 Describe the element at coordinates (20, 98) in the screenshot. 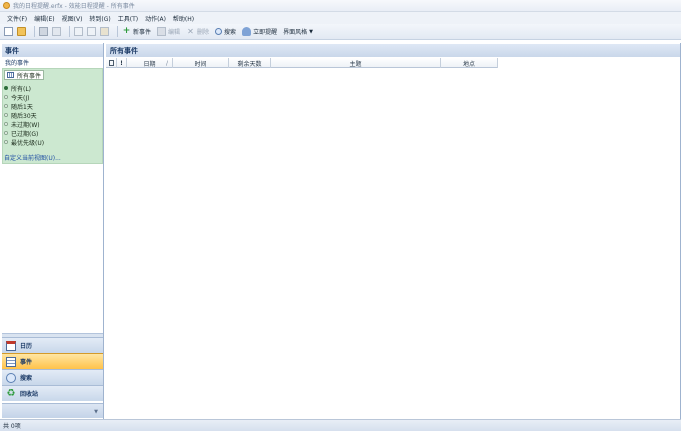

I see `filter-label: 今天(J)` at that location.